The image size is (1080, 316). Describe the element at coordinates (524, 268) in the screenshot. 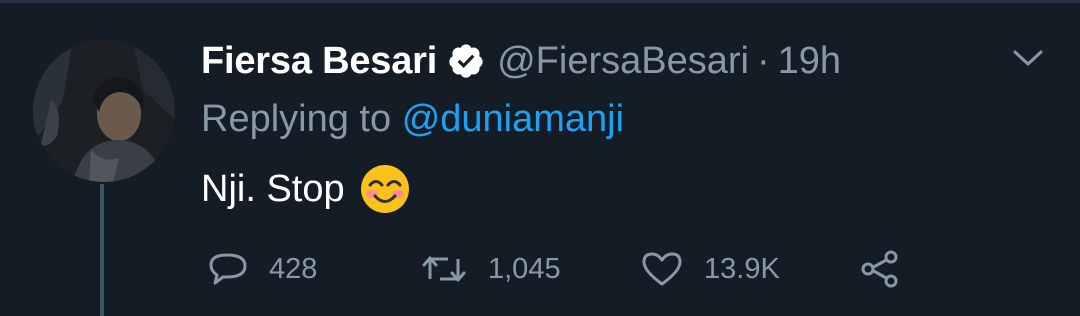

I see `retweet-count: 1,045` at that location.